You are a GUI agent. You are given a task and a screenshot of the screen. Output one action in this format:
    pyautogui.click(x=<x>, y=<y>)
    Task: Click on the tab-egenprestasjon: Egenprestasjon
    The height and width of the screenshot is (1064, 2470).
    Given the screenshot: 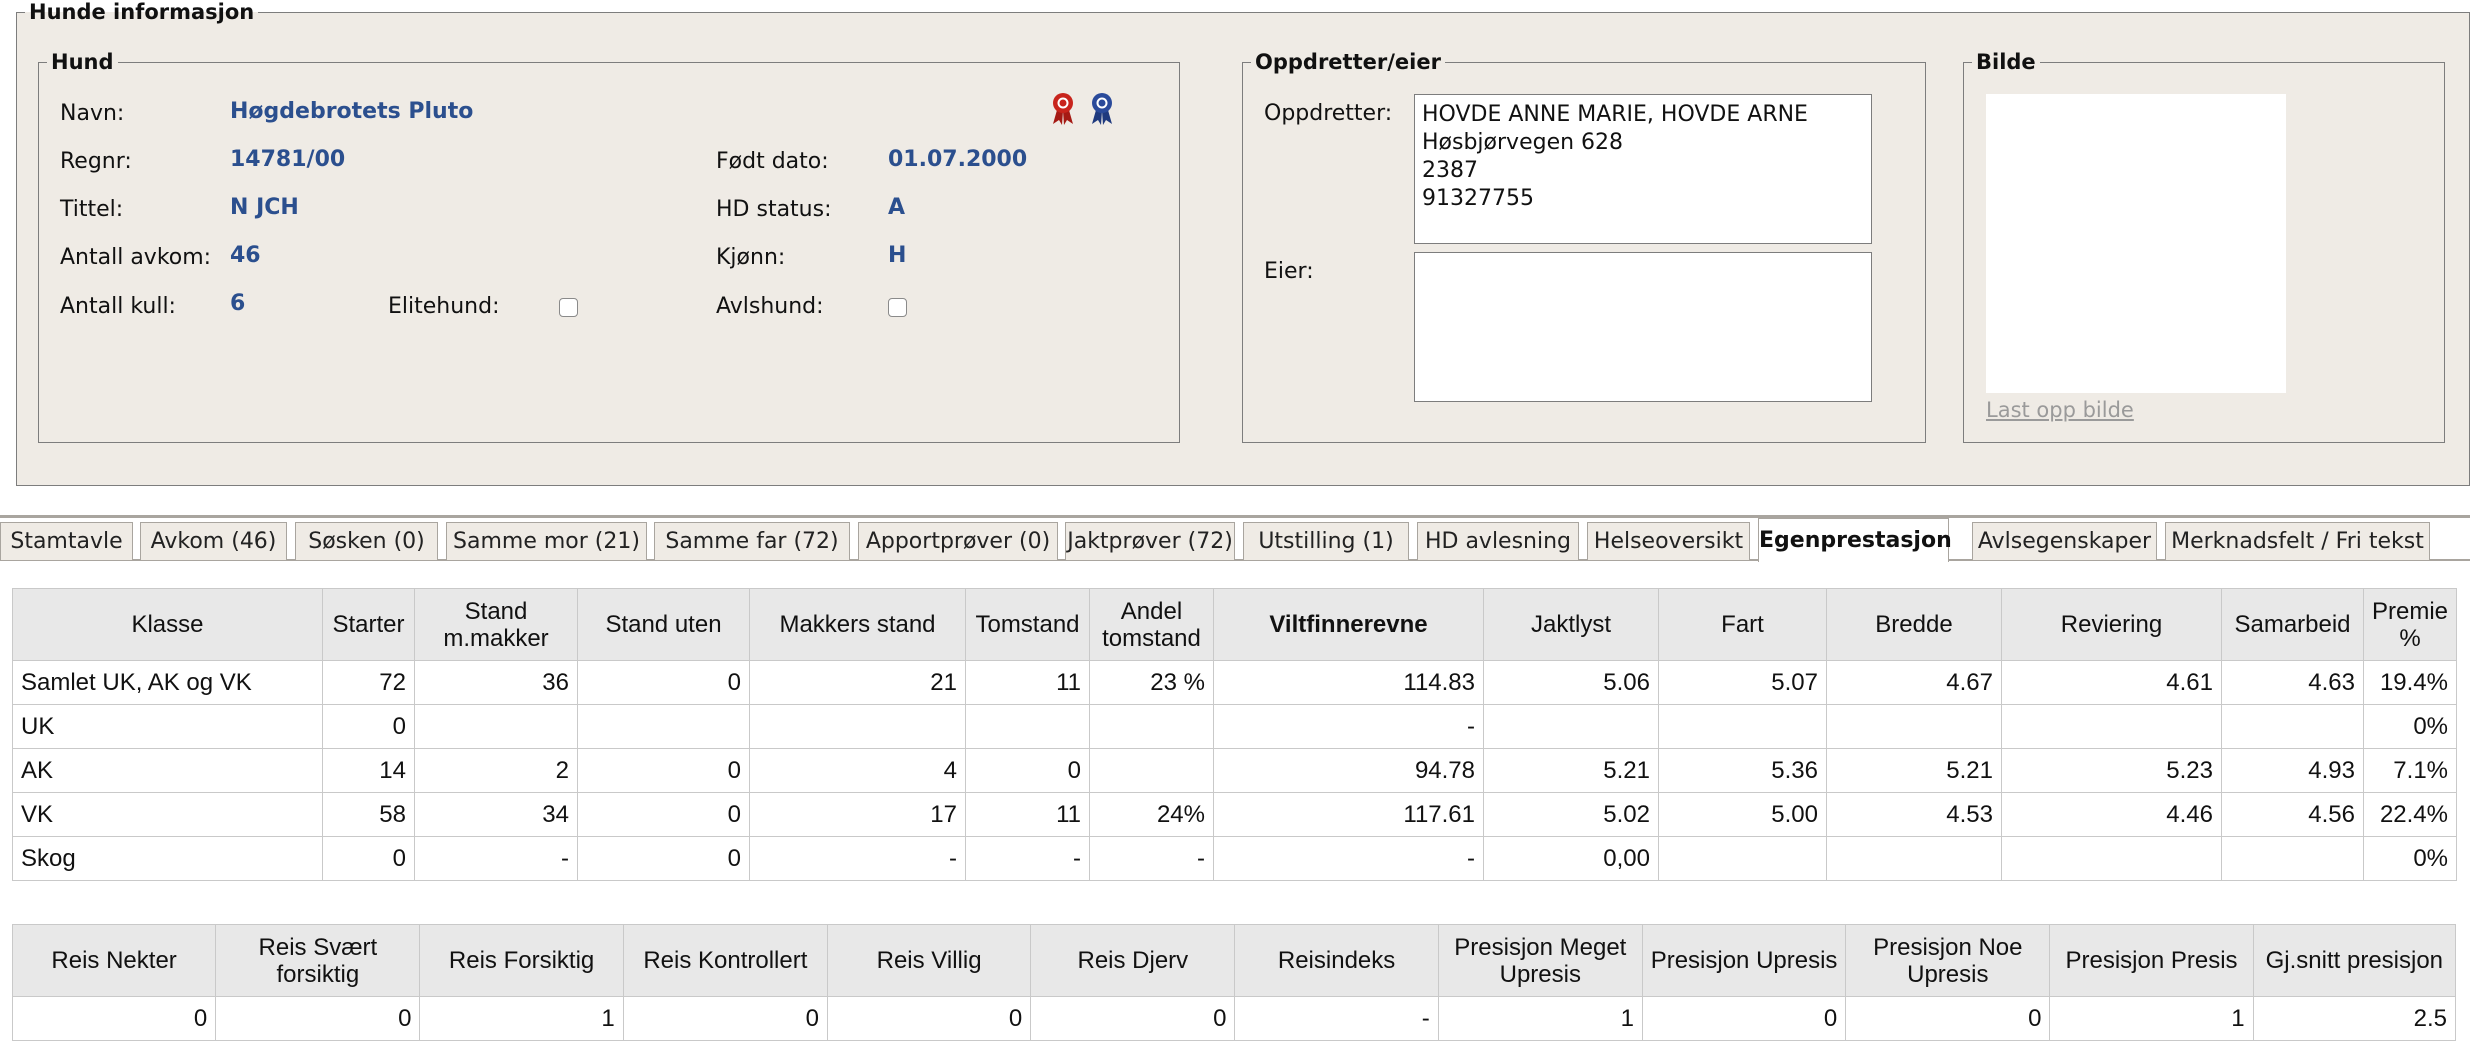 What is the action you would take?
    pyautogui.click(x=1855, y=540)
    